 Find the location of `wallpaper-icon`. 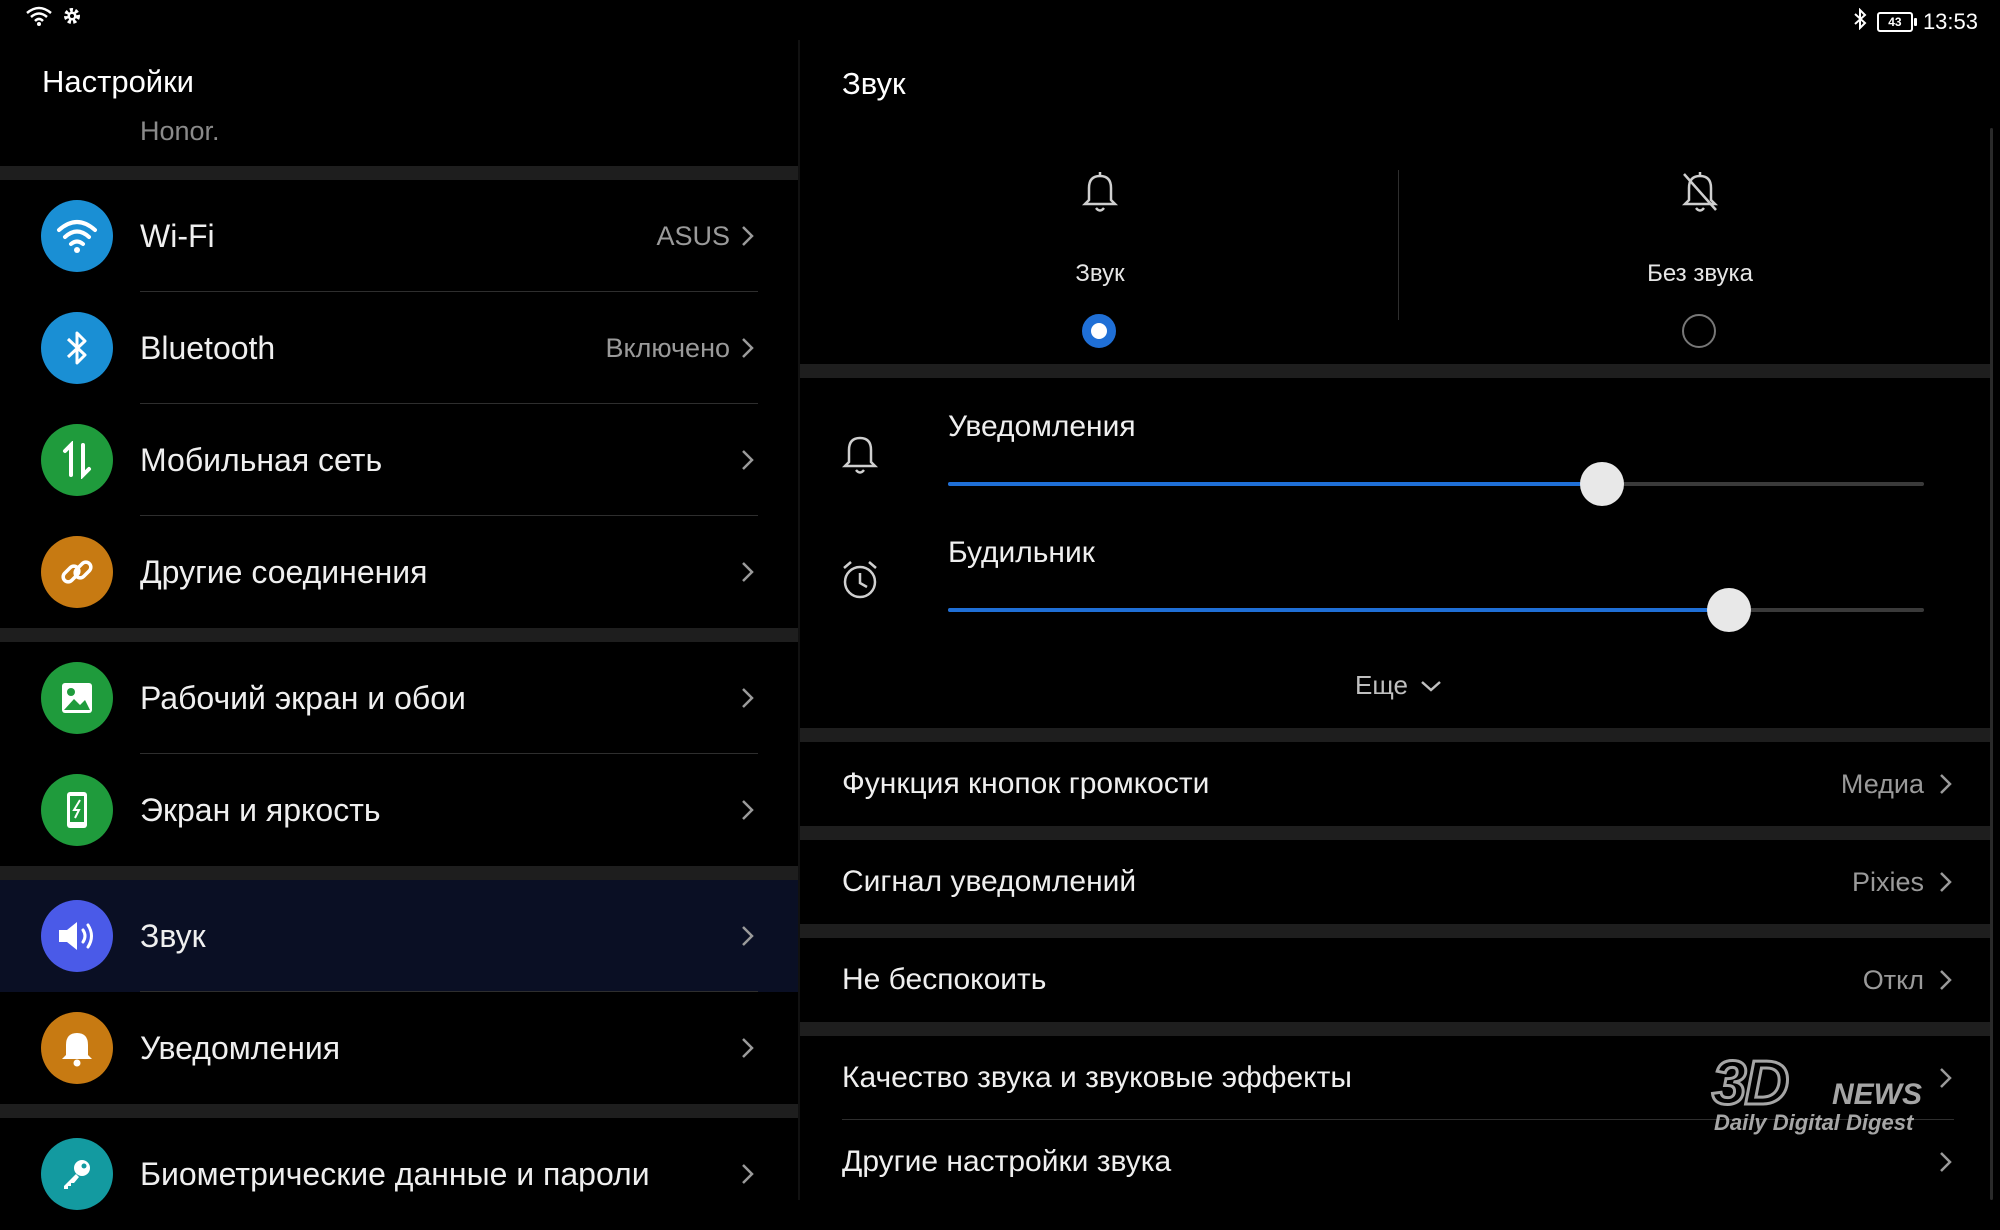

wallpaper-icon is located at coordinates (77, 698).